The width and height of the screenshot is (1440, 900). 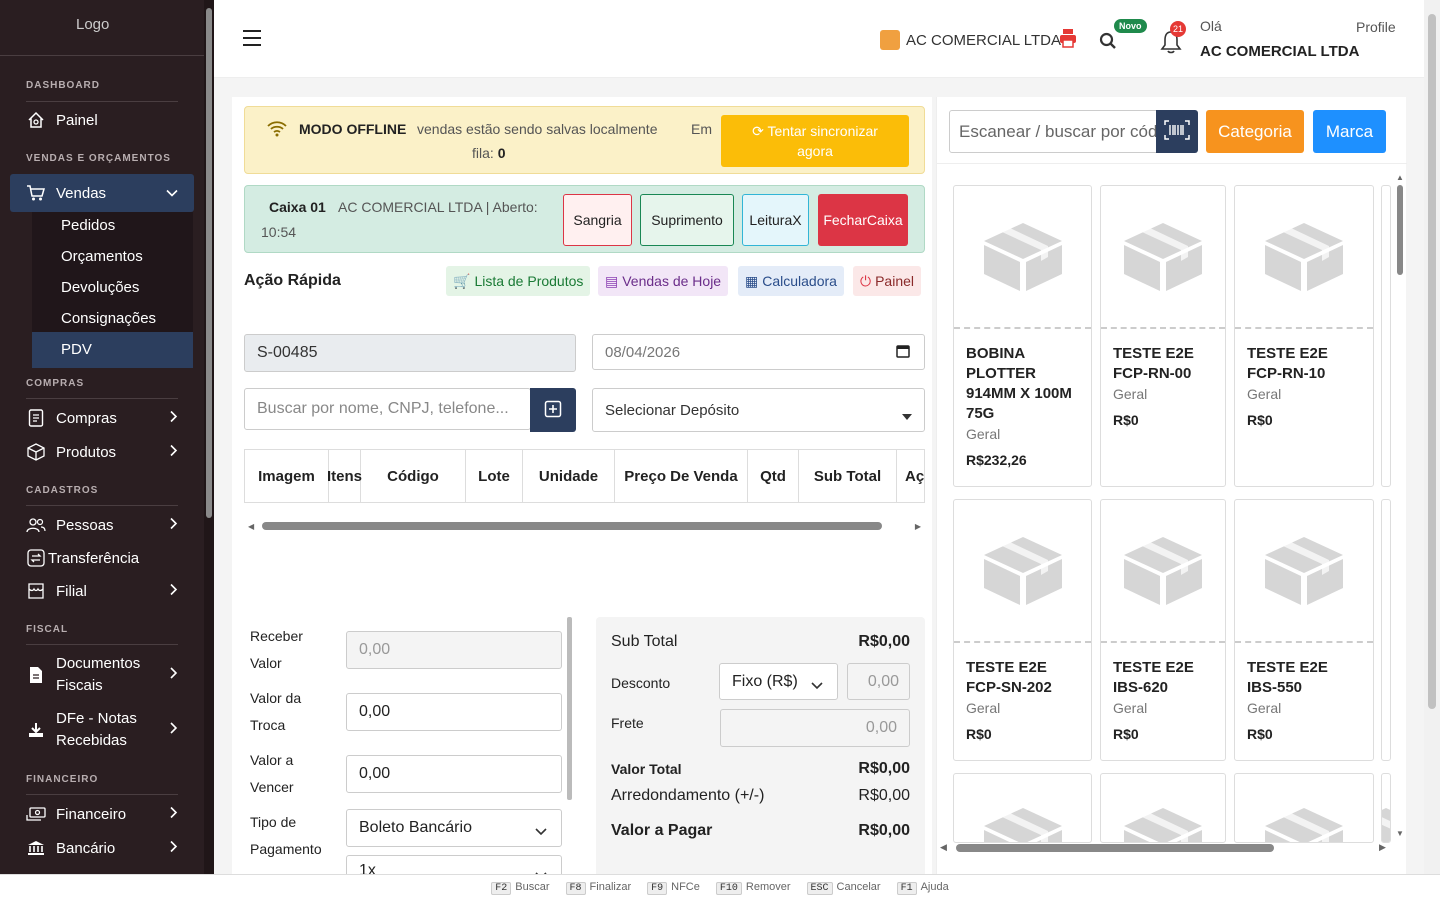 I want to click on menu-toggle-icon, so click(x=252, y=40).